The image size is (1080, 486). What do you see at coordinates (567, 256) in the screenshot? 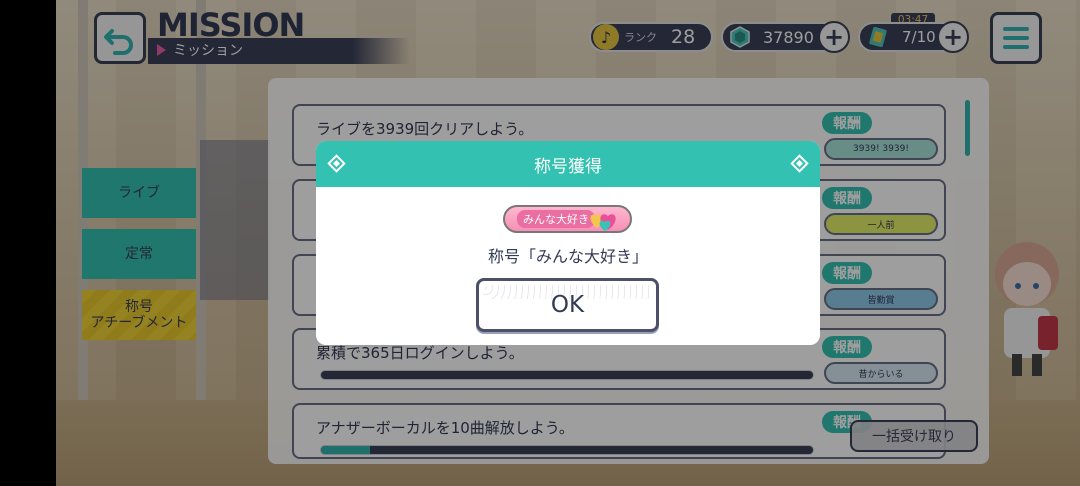
I see `title-name-text: 称号「みんな大好き」` at bounding box center [567, 256].